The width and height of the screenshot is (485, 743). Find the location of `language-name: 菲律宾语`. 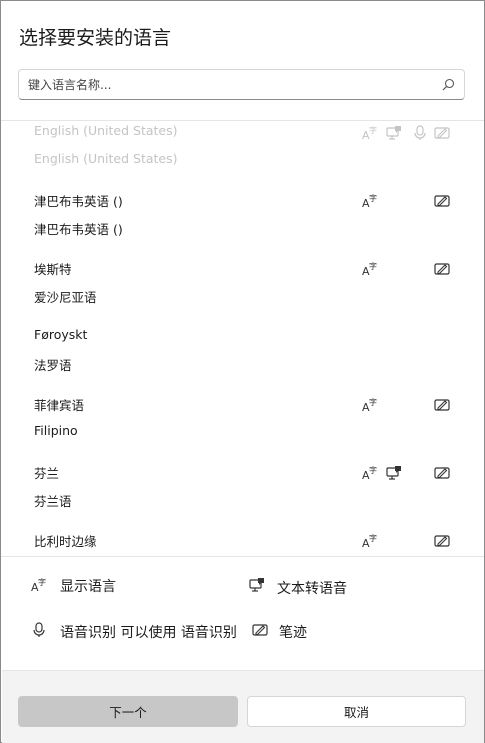

language-name: 菲律宾语 is located at coordinates (59, 405).